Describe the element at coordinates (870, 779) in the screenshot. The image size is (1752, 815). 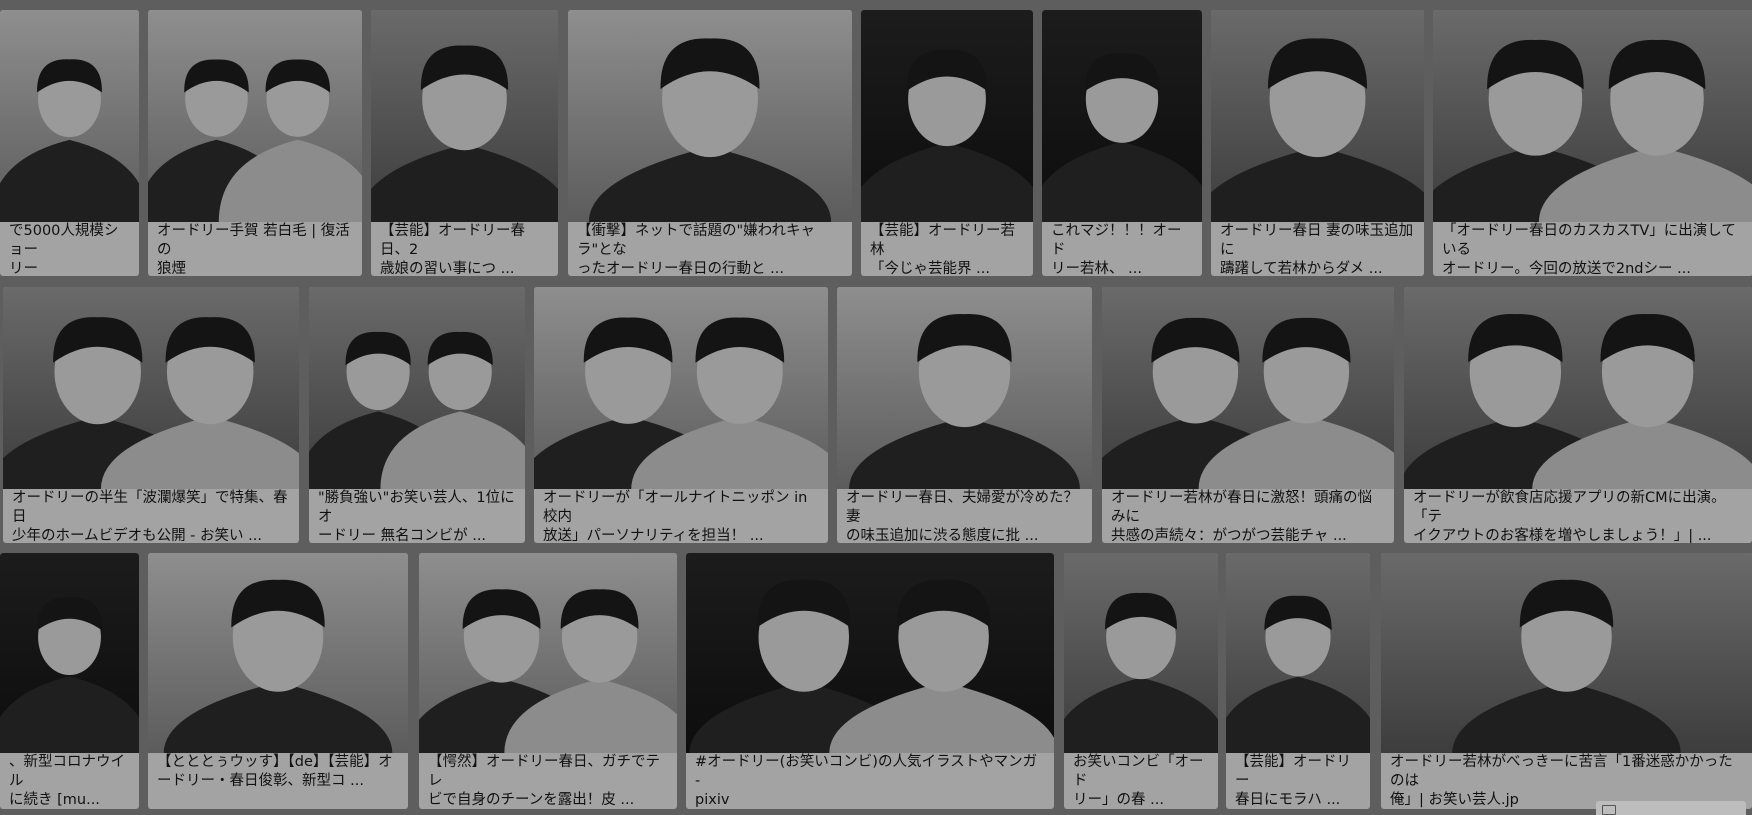
I see `result-caption: #オードリー(お笑いコンビ)の人気イラストやマンガ - pixiv` at that location.